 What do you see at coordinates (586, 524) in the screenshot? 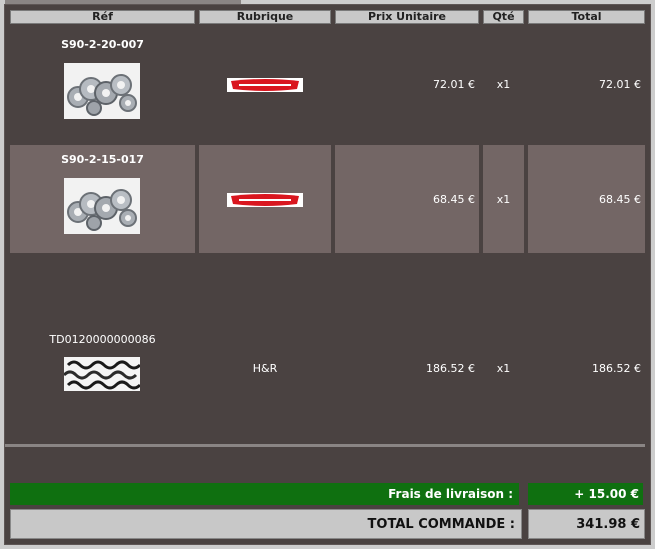
I see `order-total-value: 341.98 €` at bounding box center [586, 524].